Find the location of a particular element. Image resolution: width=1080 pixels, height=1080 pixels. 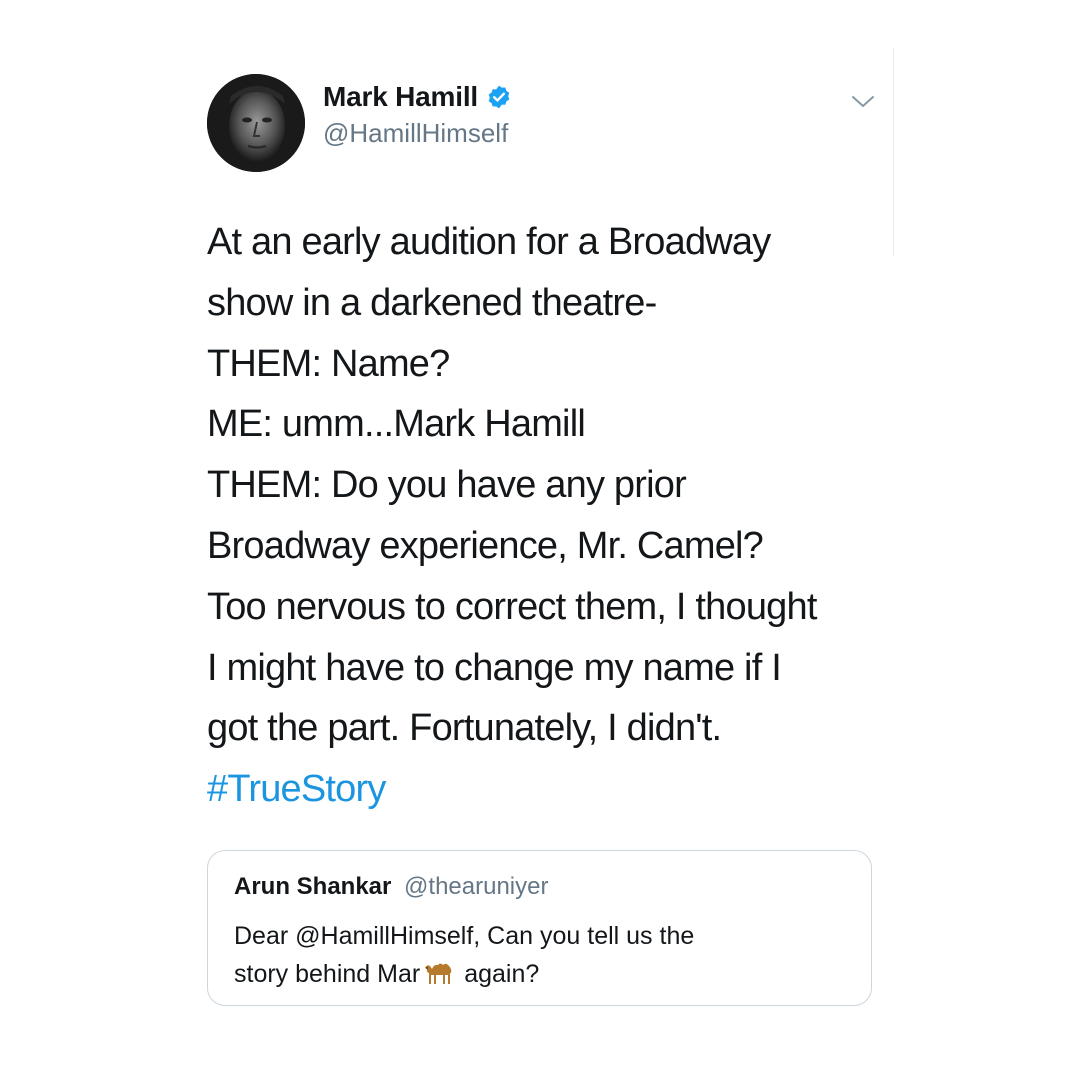

quoted-author-handle: @thearuniyer is located at coordinates (476, 886).